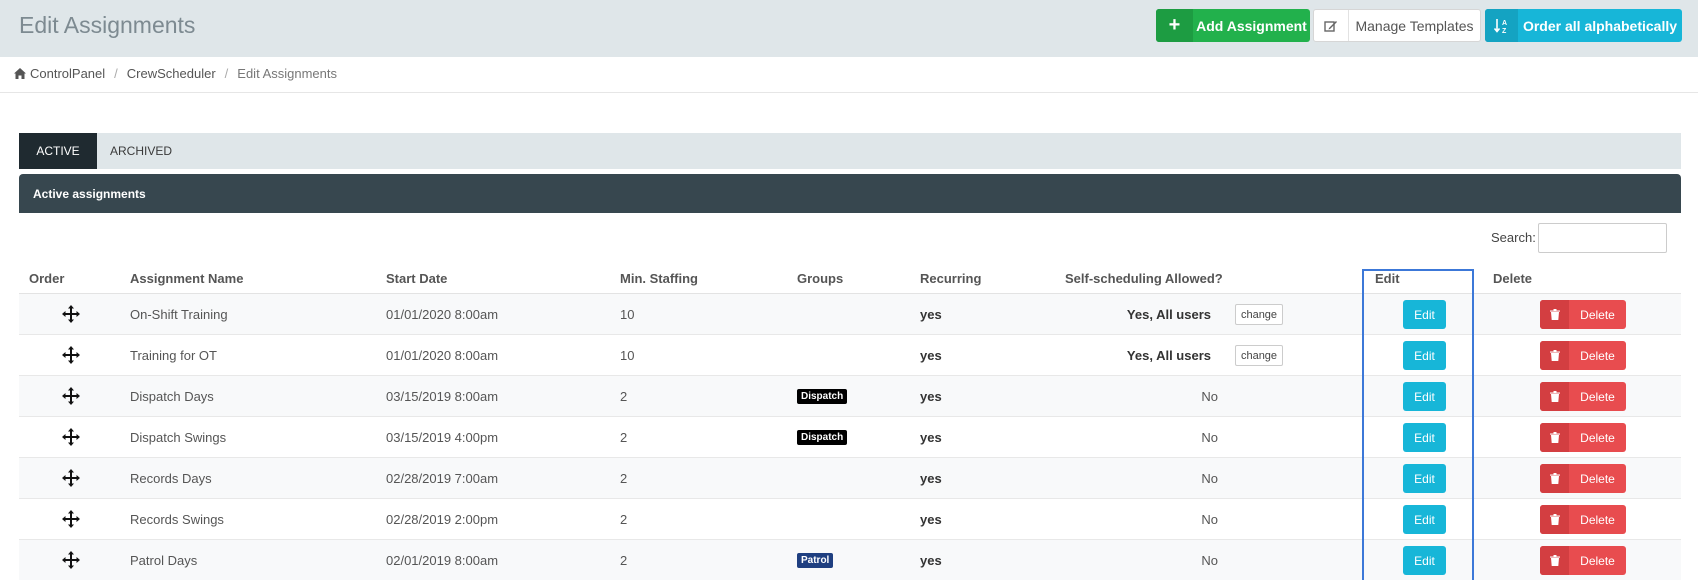  What do you see at coordinates (107, 25) in the screenshot?
I see `page-title: Edit Assignments` at bounding box center [107, 25].